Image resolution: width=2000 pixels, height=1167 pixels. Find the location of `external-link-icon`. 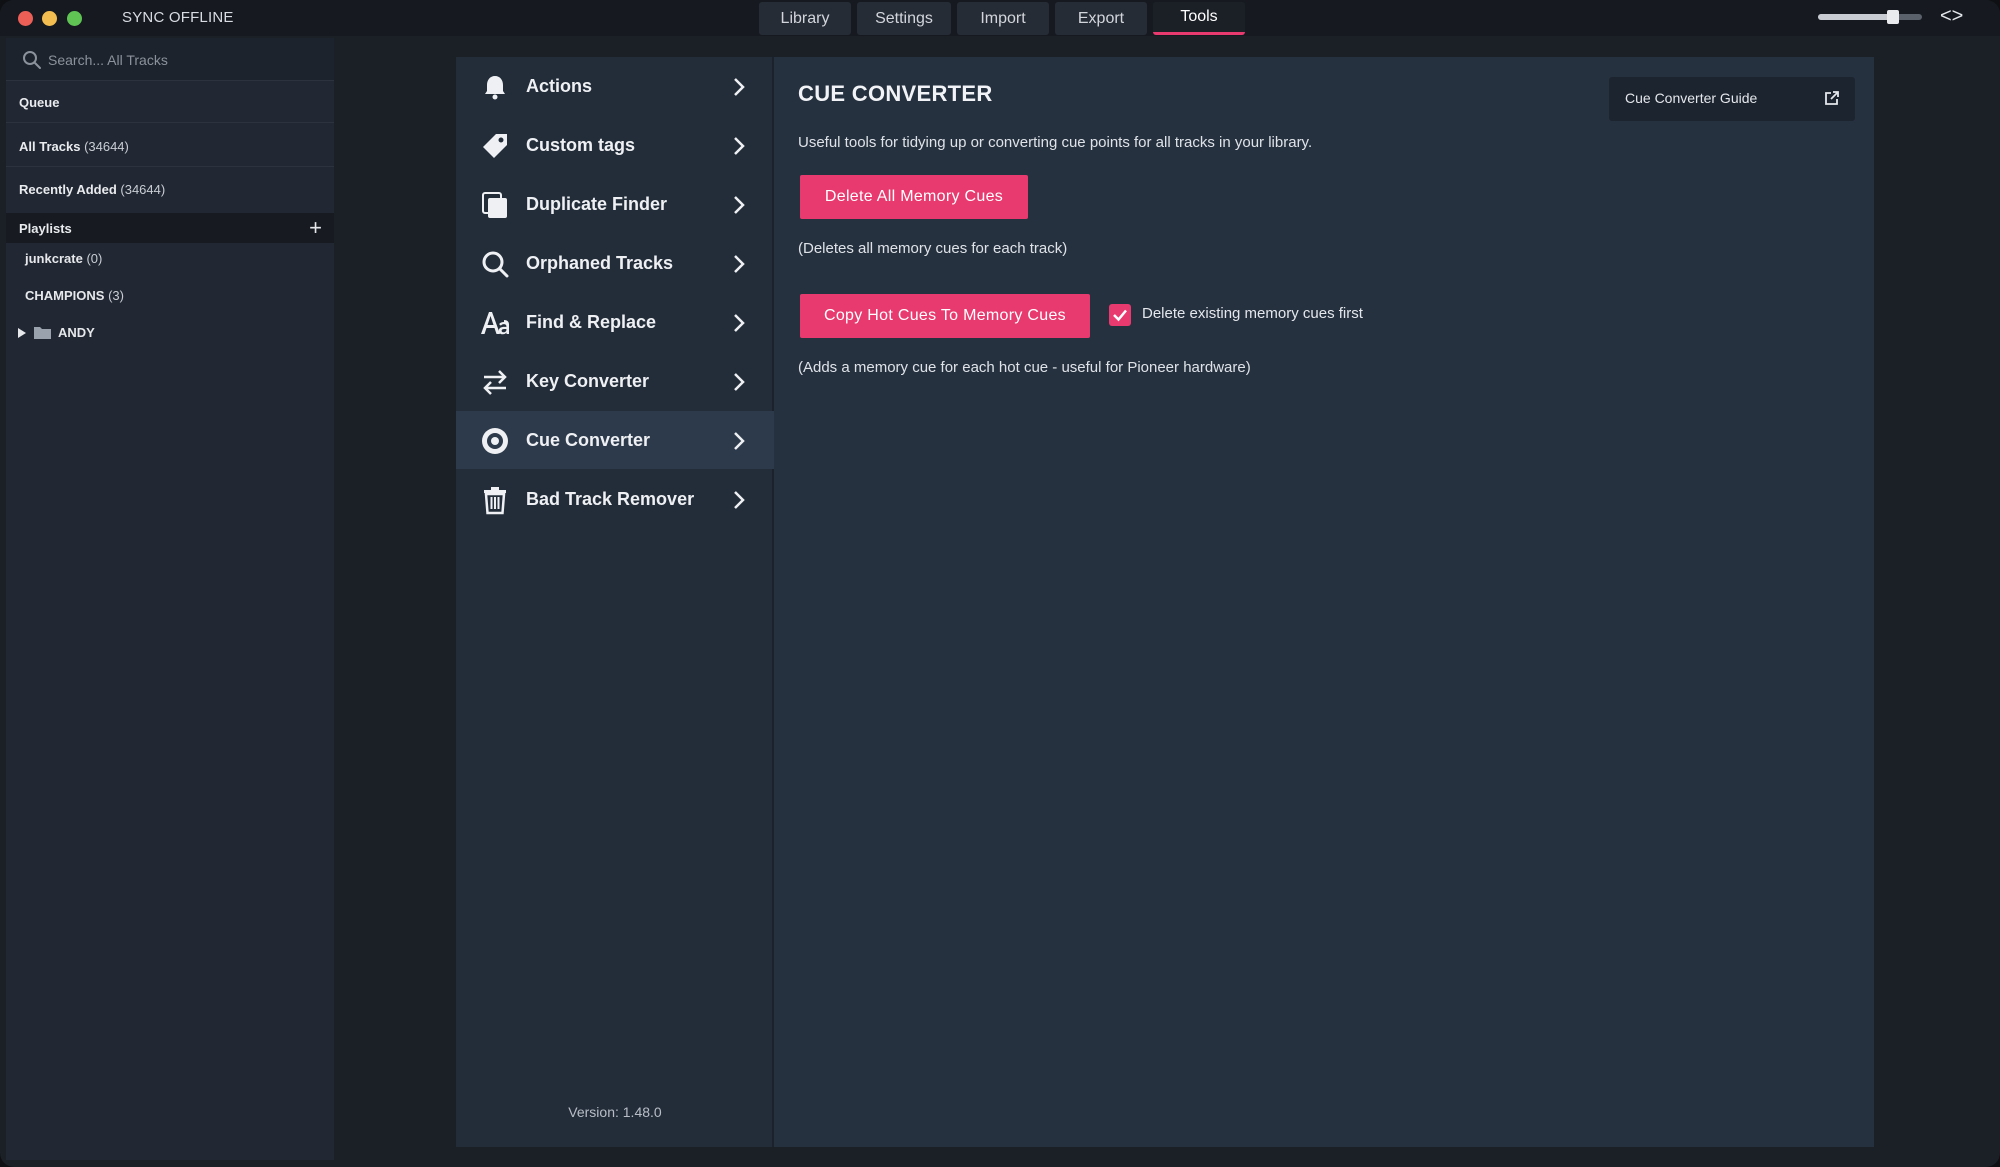

external-link-icon is located at coordinates (1832, 98).